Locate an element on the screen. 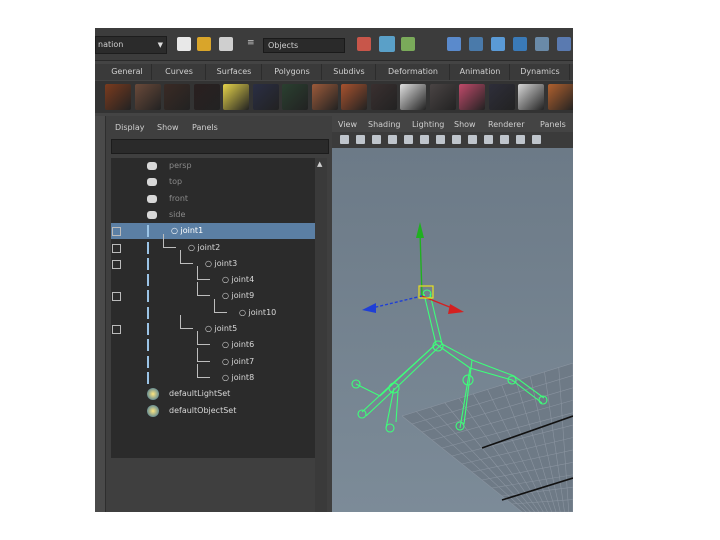 The width and height of the screenshot is (720, 540). outliner-row-top: top is located at coordinates (213, 182).